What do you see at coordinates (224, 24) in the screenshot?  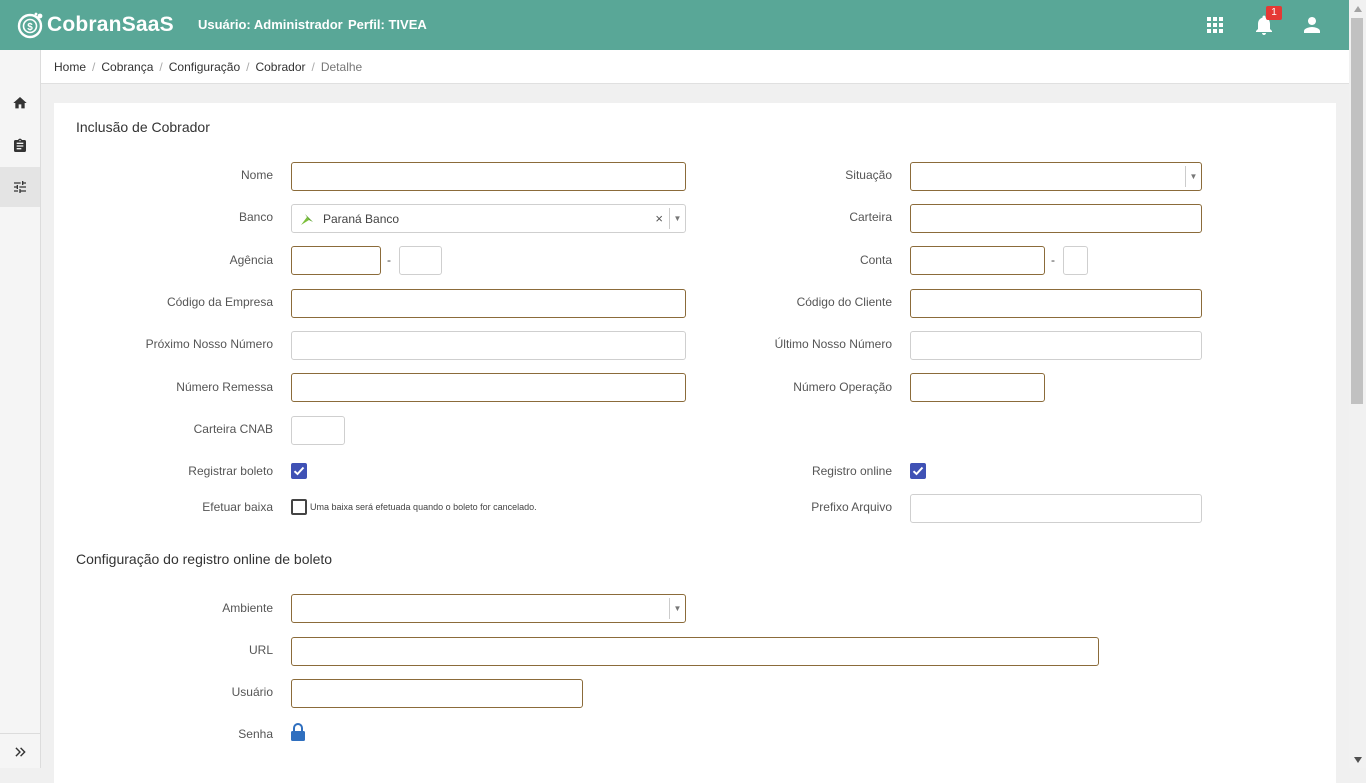 I see `user-label: Usuário:` at bounding box center [224, 24].